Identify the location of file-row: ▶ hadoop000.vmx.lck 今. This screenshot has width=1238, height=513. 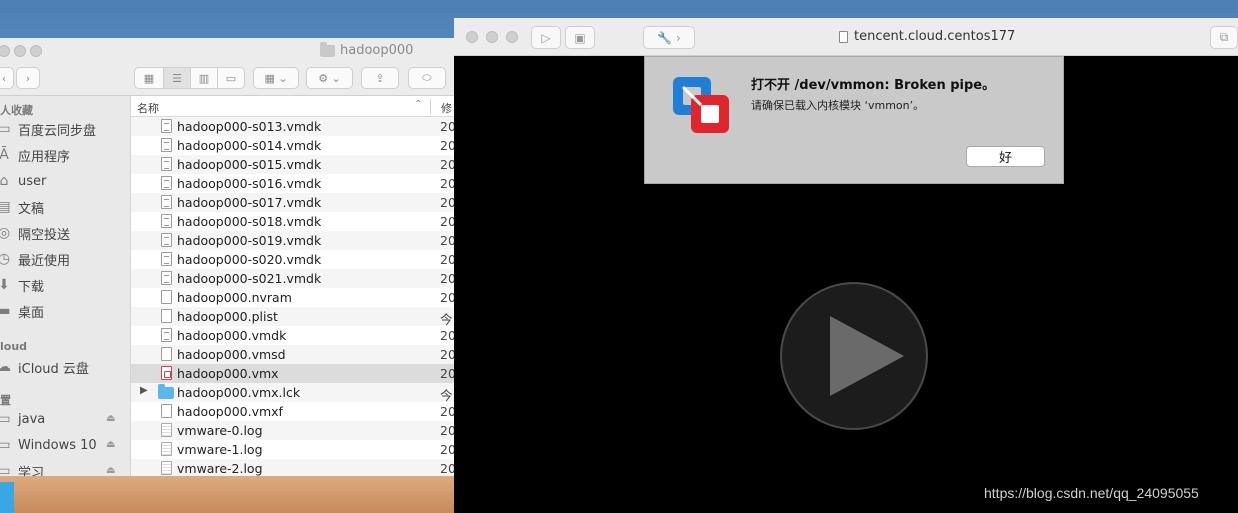
(293, 393).